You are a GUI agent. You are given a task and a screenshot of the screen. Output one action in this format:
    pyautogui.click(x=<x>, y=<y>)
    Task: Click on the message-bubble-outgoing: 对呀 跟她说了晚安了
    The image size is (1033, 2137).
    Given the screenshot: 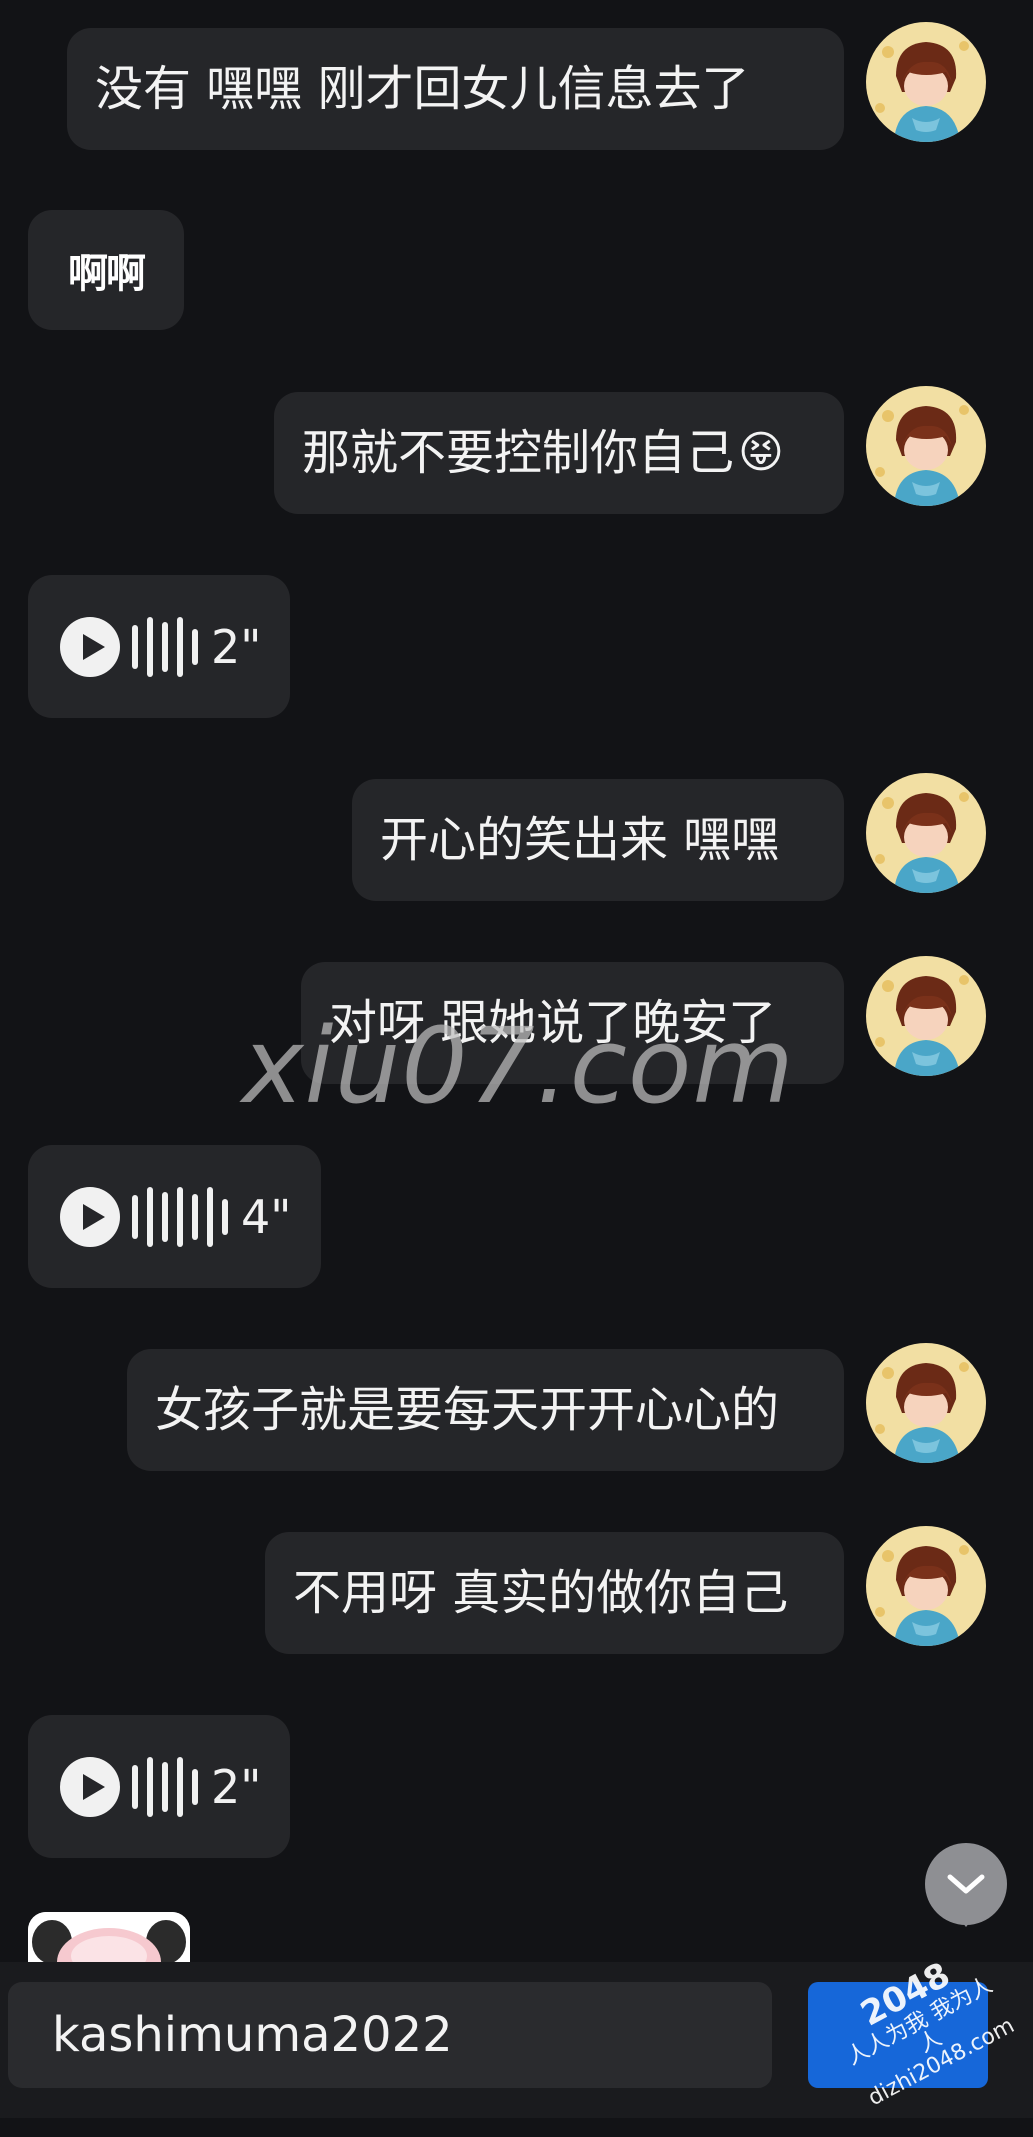 What is the action you would take?
    pyautogui.click(x=572, y=1023)
    